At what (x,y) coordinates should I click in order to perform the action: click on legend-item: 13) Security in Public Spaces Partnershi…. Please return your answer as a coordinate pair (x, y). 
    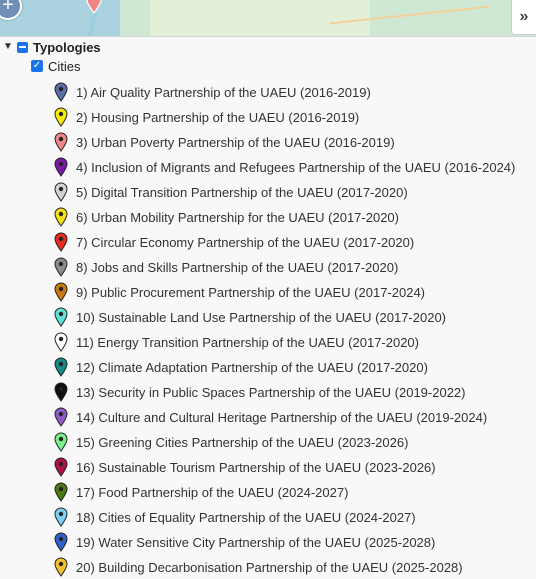
    Looking at the image, I should click on (259, 392).